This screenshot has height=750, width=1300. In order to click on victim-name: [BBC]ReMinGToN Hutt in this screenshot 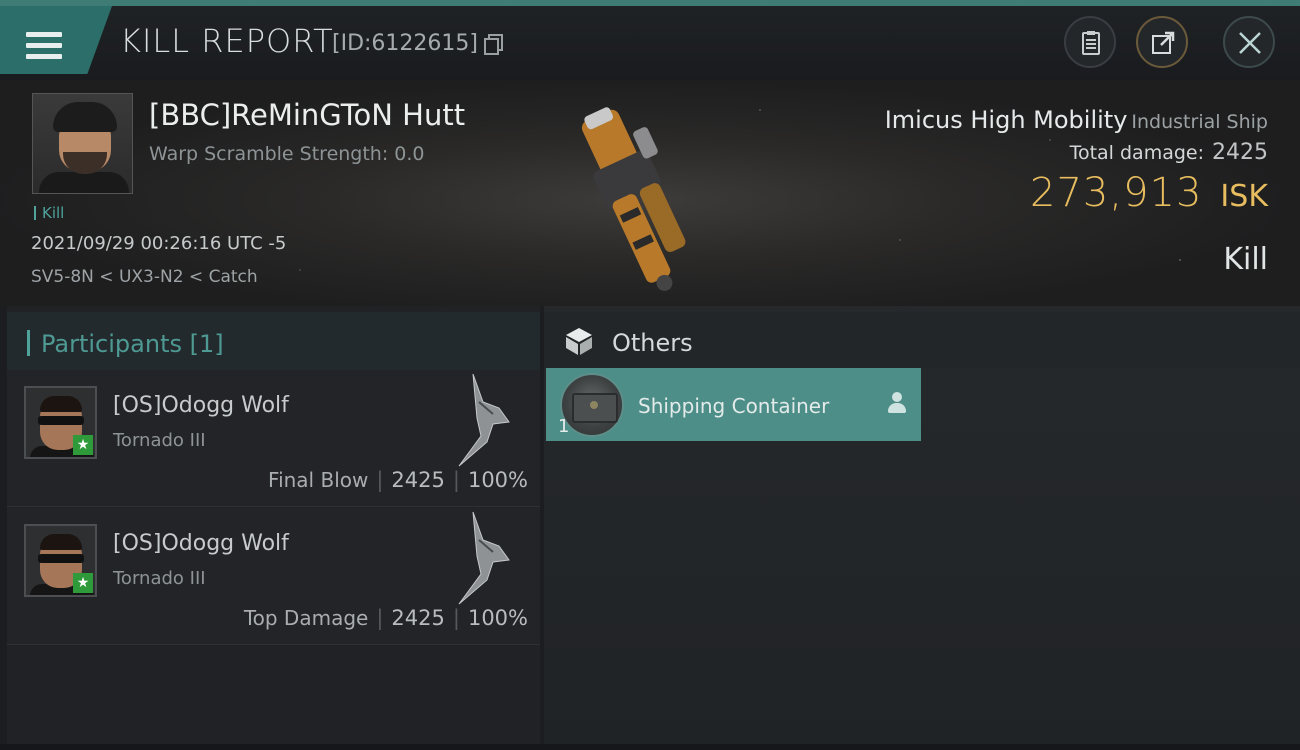, I will do `click(307, 115)`.